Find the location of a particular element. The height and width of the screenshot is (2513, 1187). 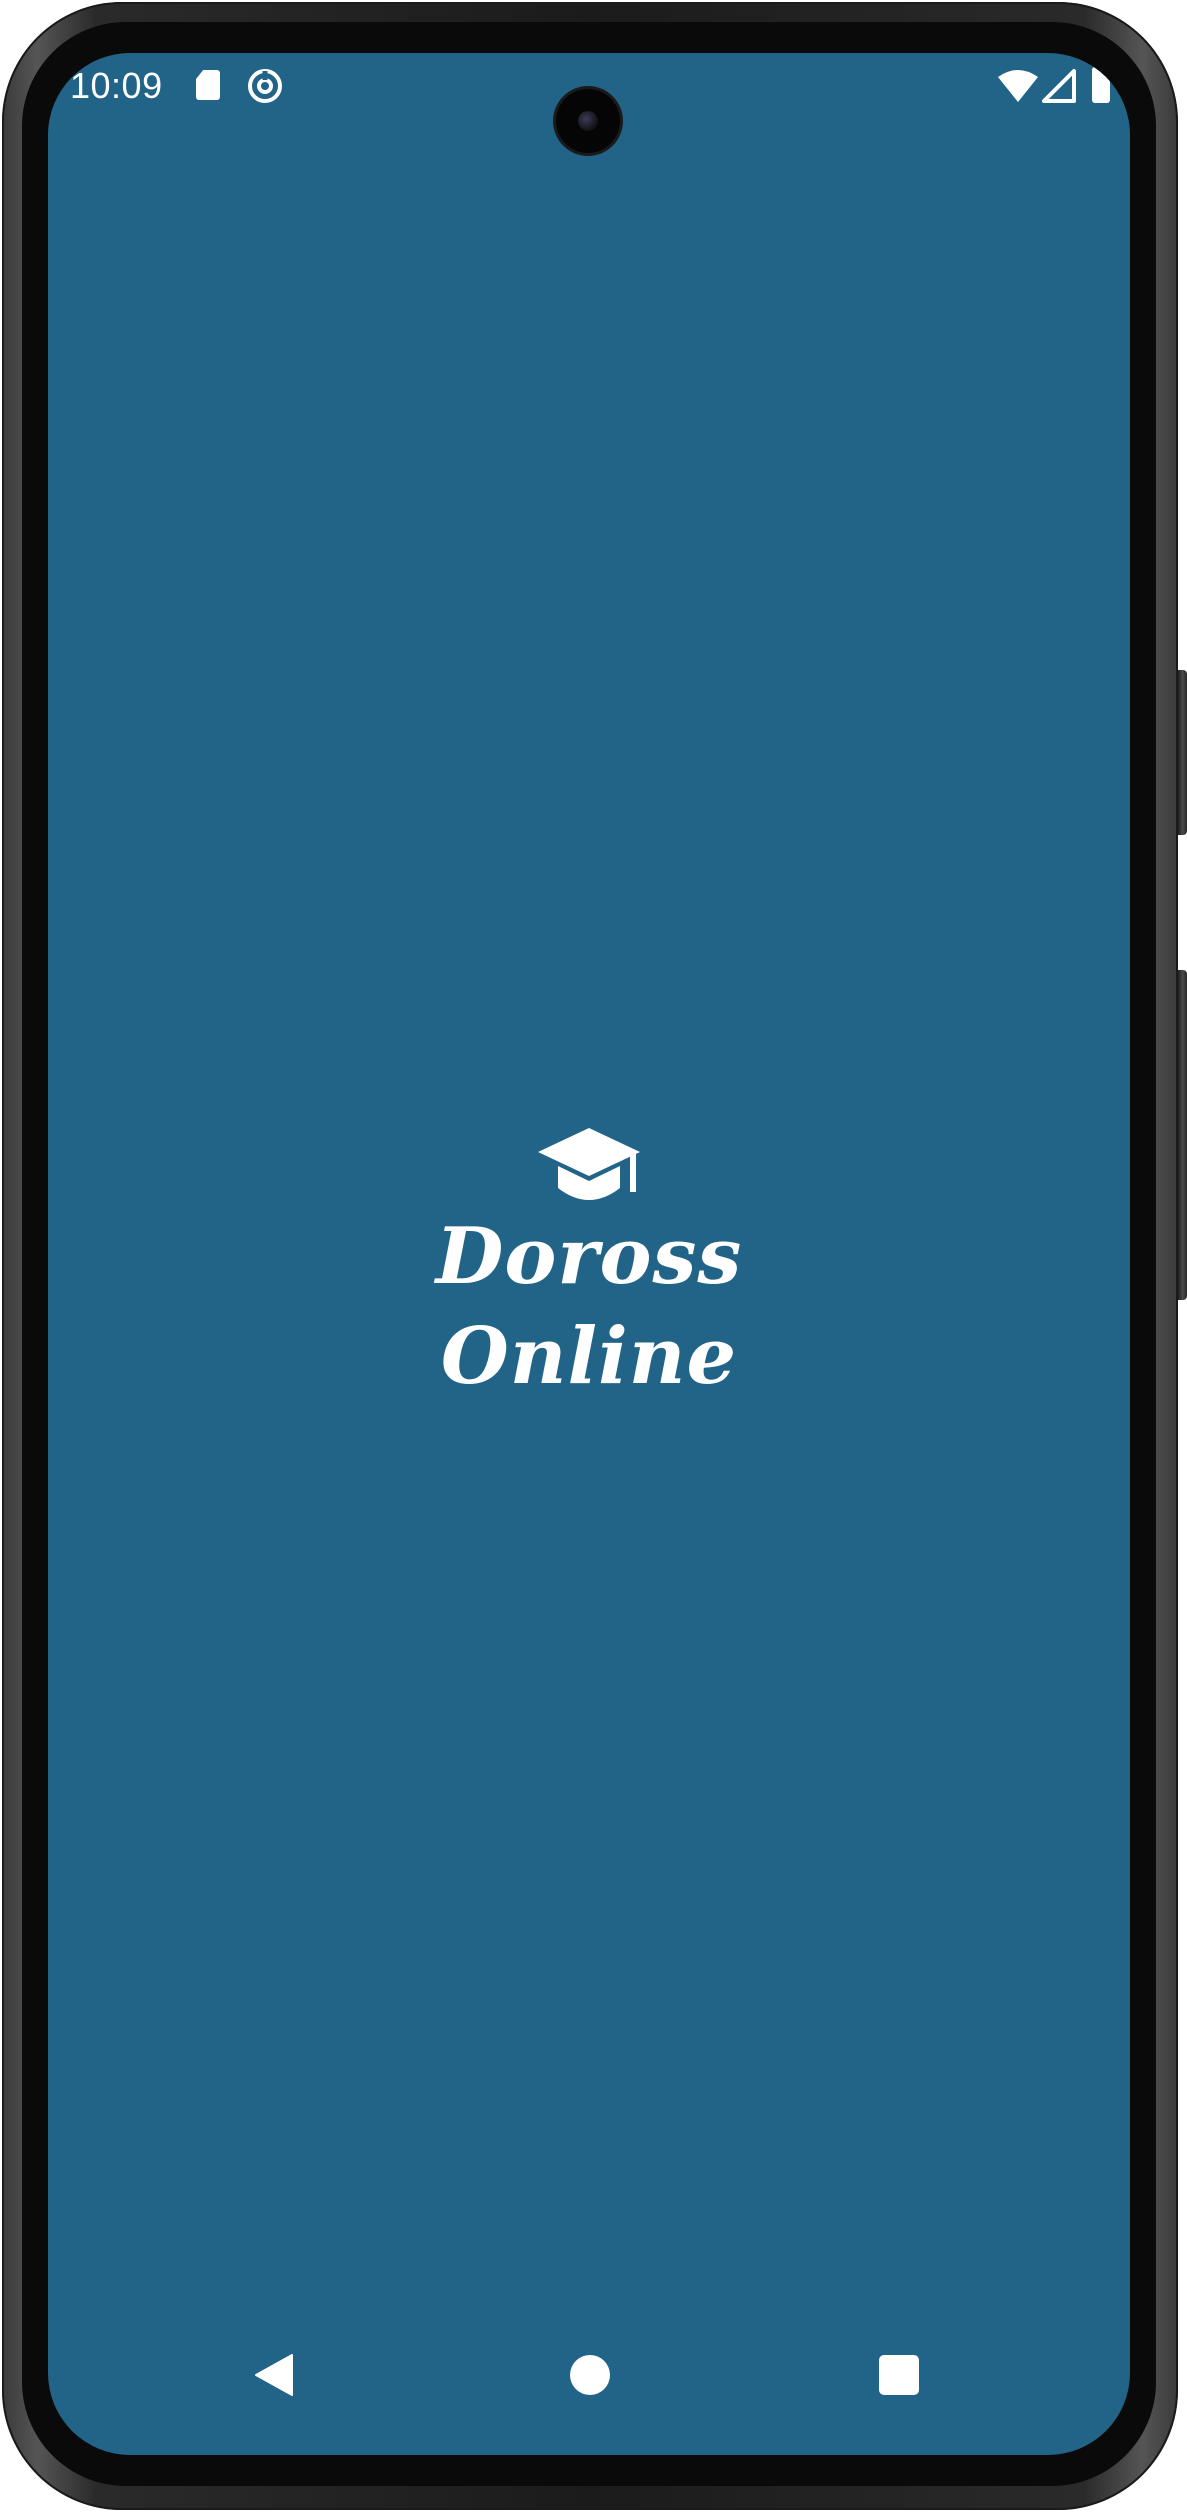

back-icon is located at coordinates (274, 2375).